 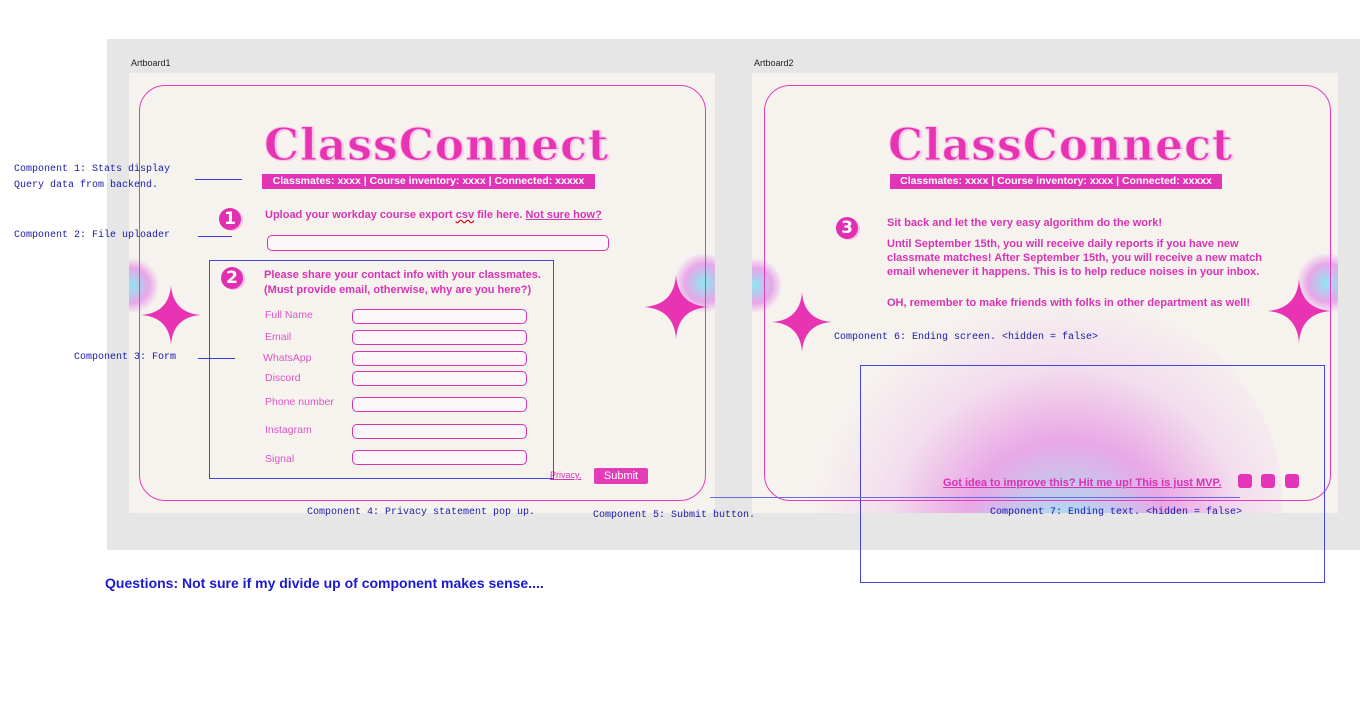 What do you see at coordinates (151, 63) in the screenshot?
I see `artboard1-label: Artboard1` at bounding box center [151, 63].